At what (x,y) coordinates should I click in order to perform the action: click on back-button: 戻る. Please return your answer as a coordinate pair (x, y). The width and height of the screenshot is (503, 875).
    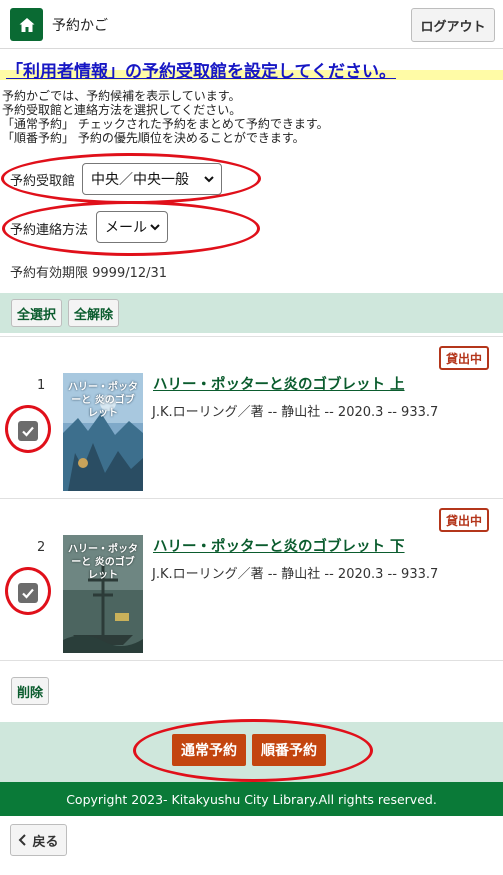
    Looking at the image, I should click on (38, 840).